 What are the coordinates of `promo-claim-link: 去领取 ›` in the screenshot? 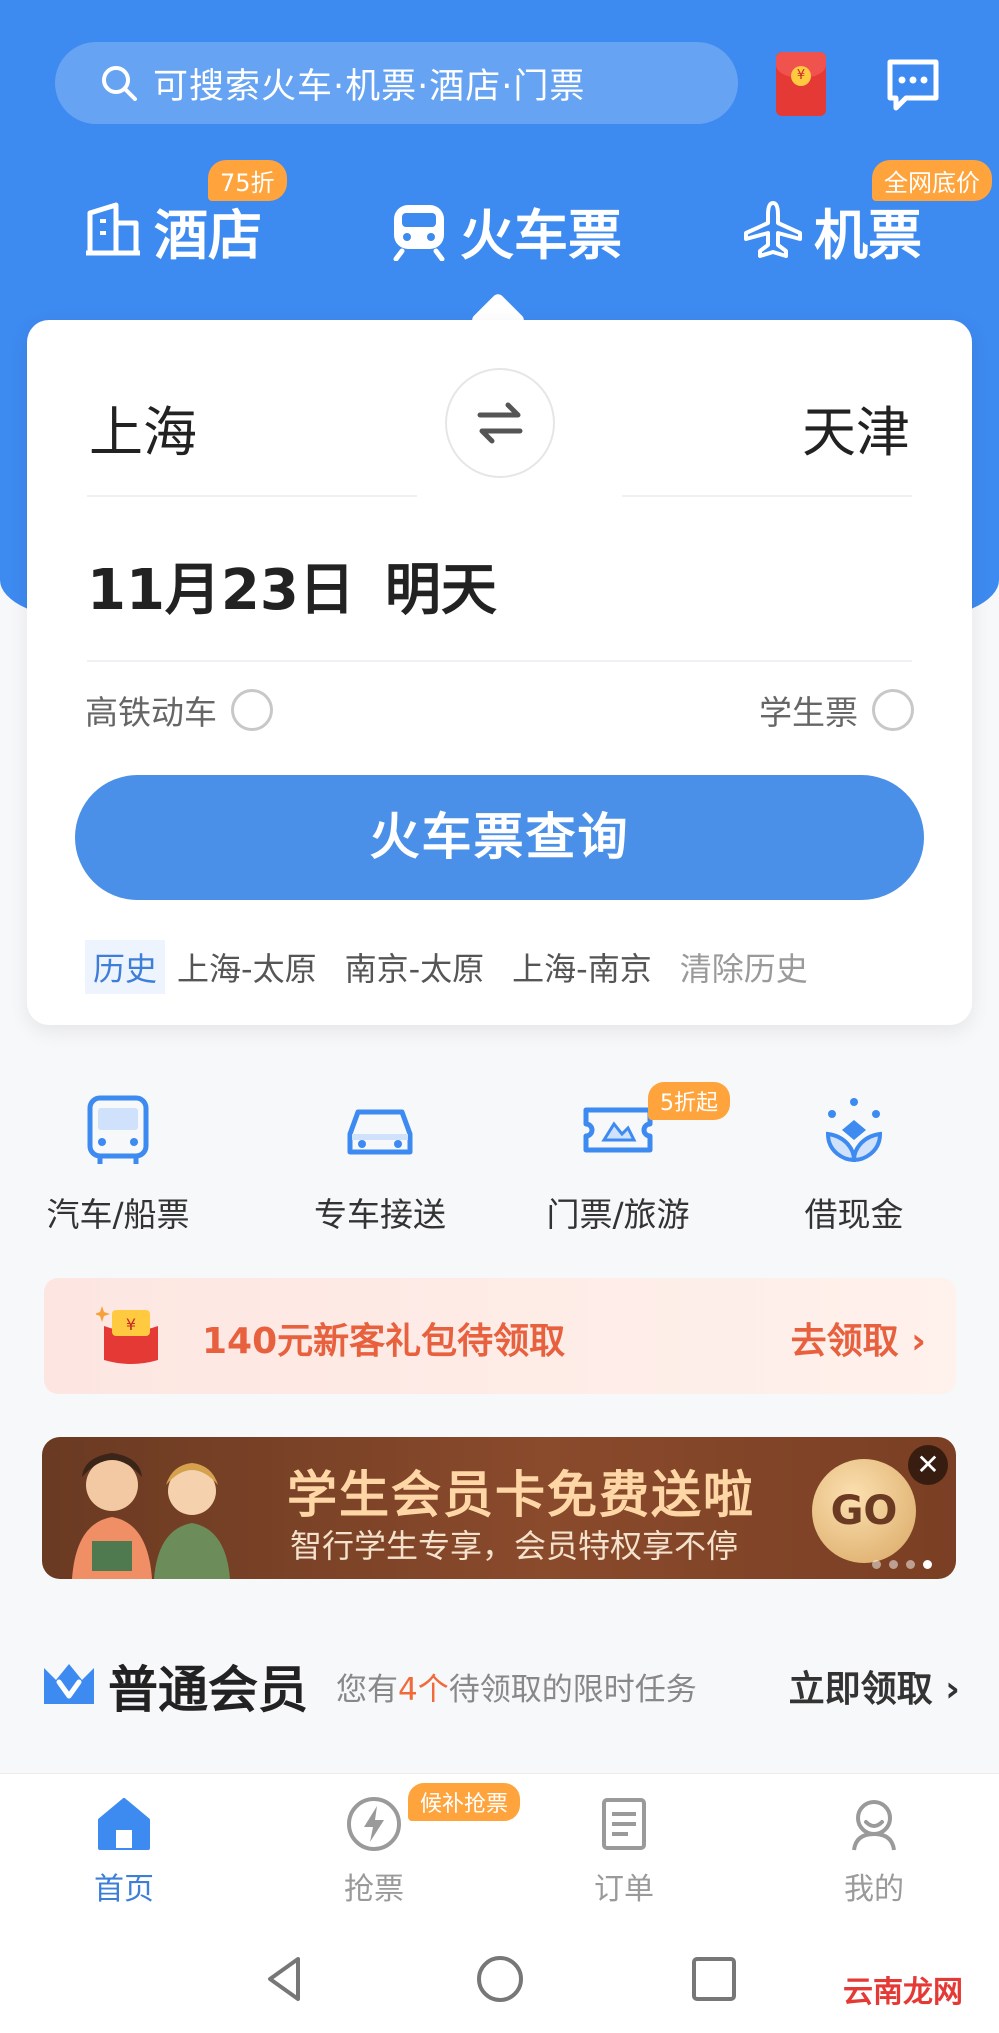 It's located at (858, 1338).